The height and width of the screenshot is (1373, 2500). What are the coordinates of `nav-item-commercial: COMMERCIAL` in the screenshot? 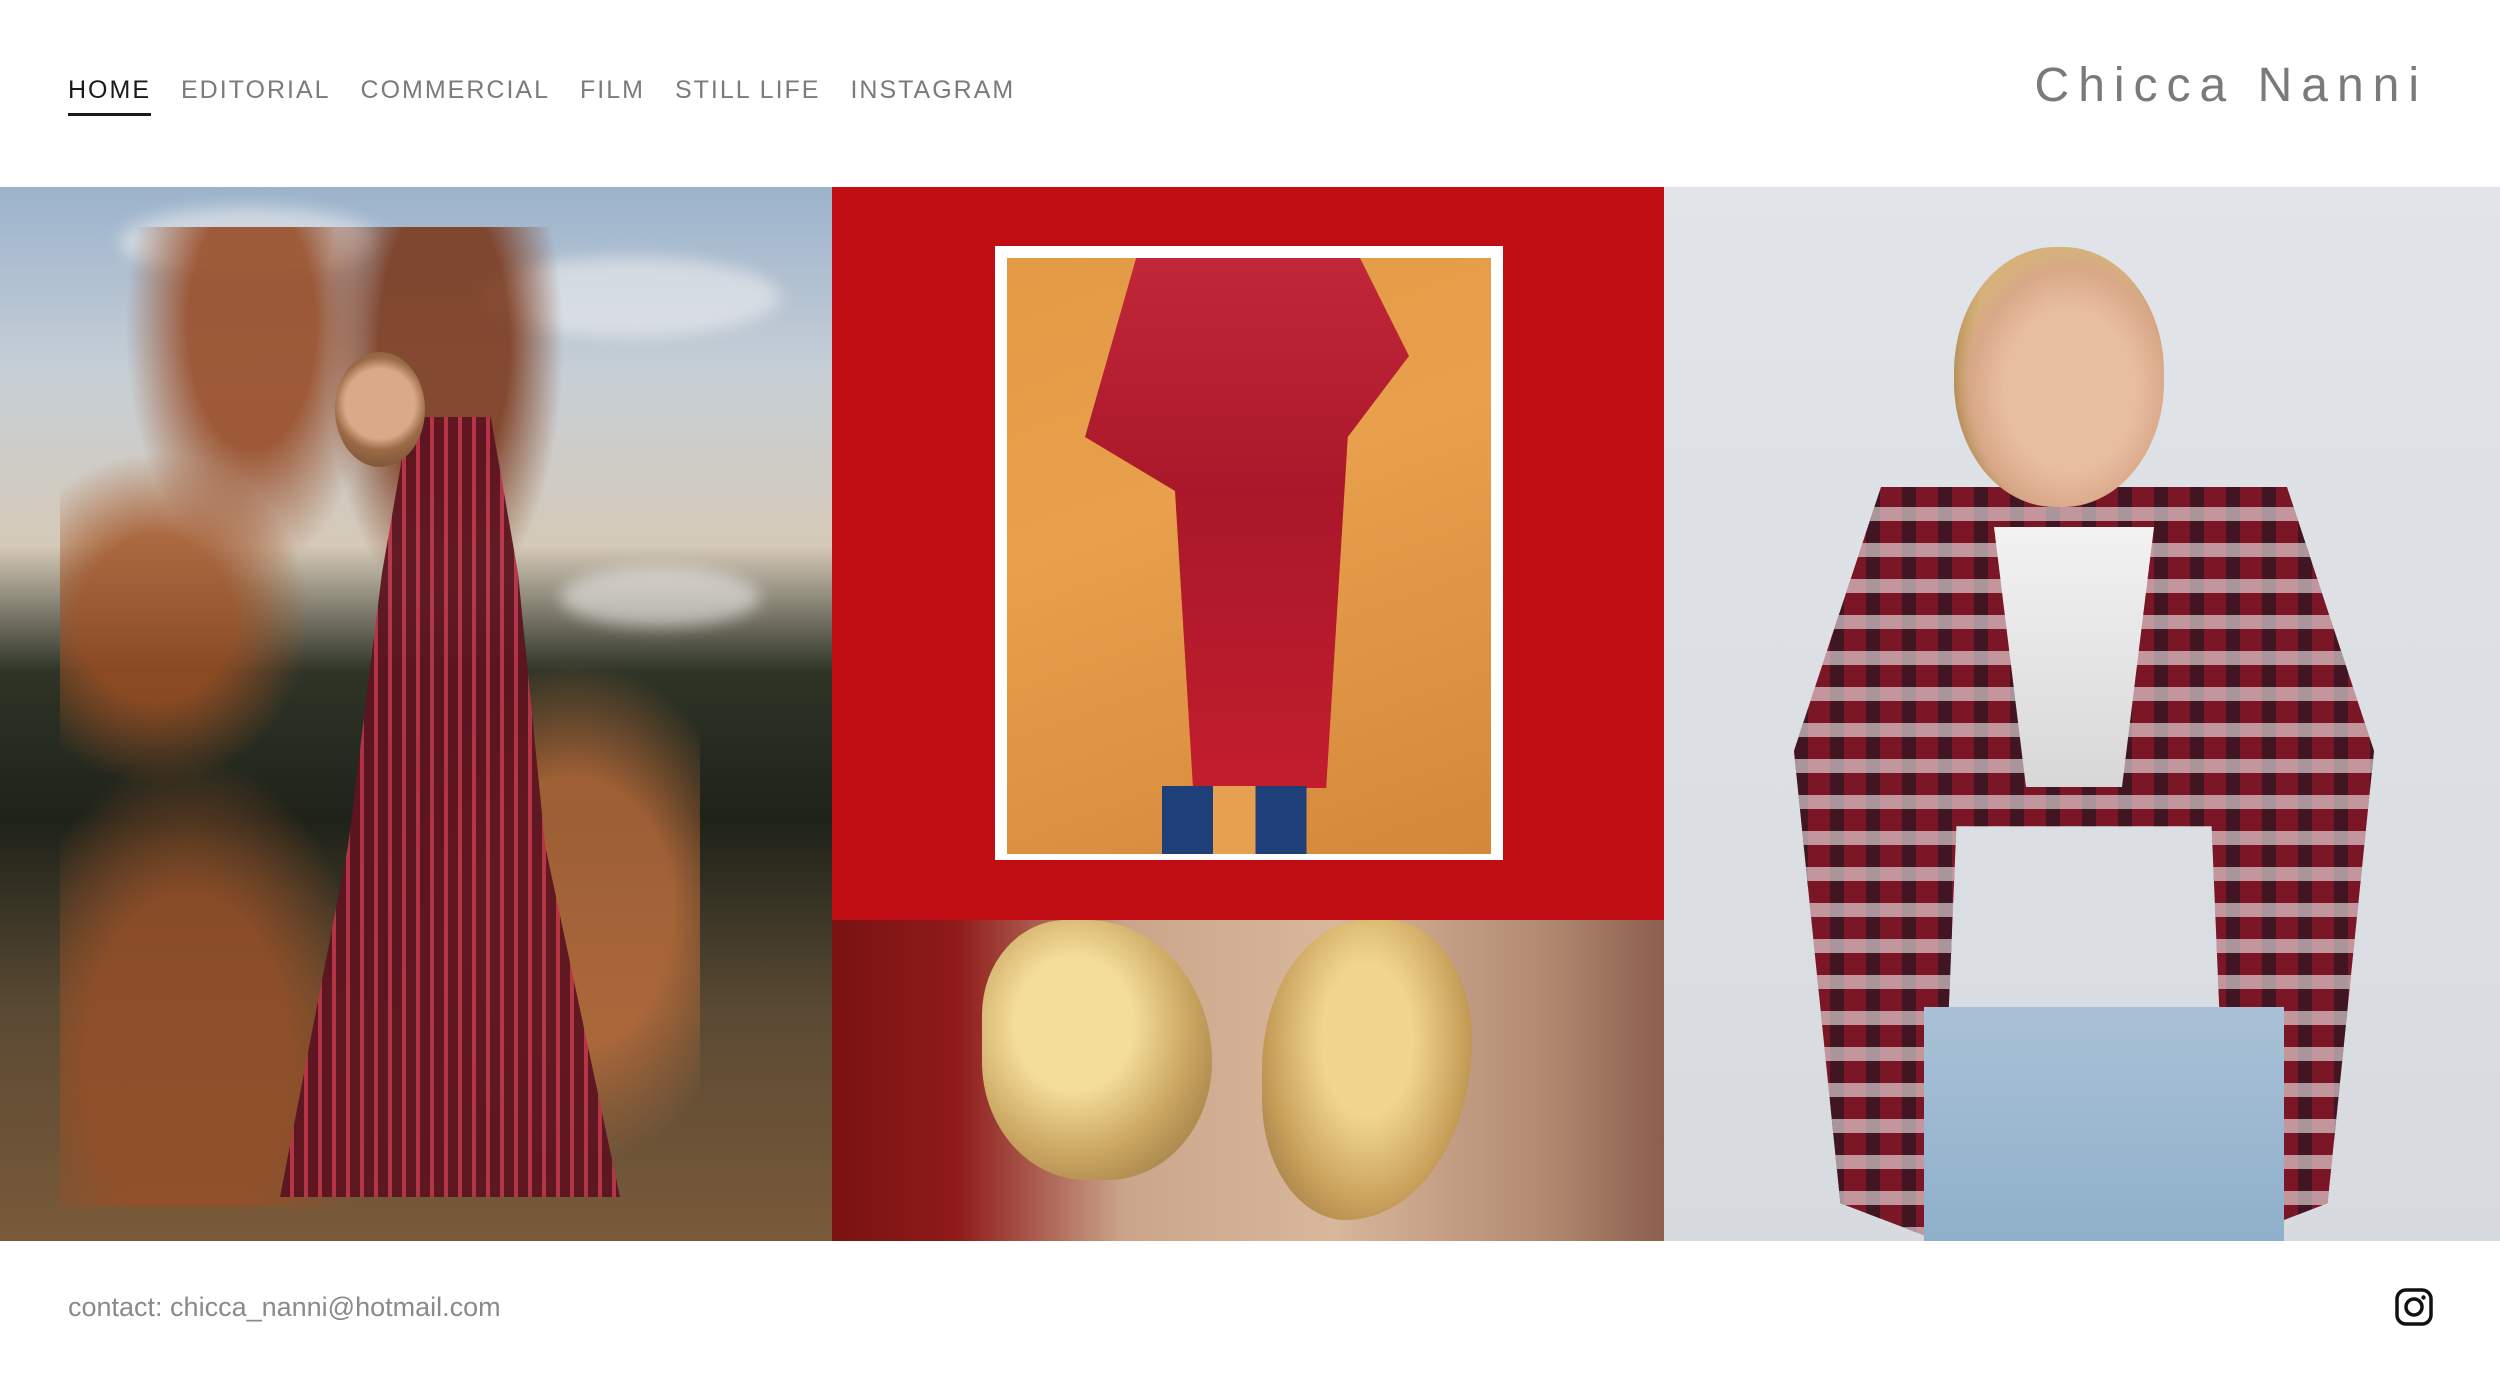 It's located at (455, 96).